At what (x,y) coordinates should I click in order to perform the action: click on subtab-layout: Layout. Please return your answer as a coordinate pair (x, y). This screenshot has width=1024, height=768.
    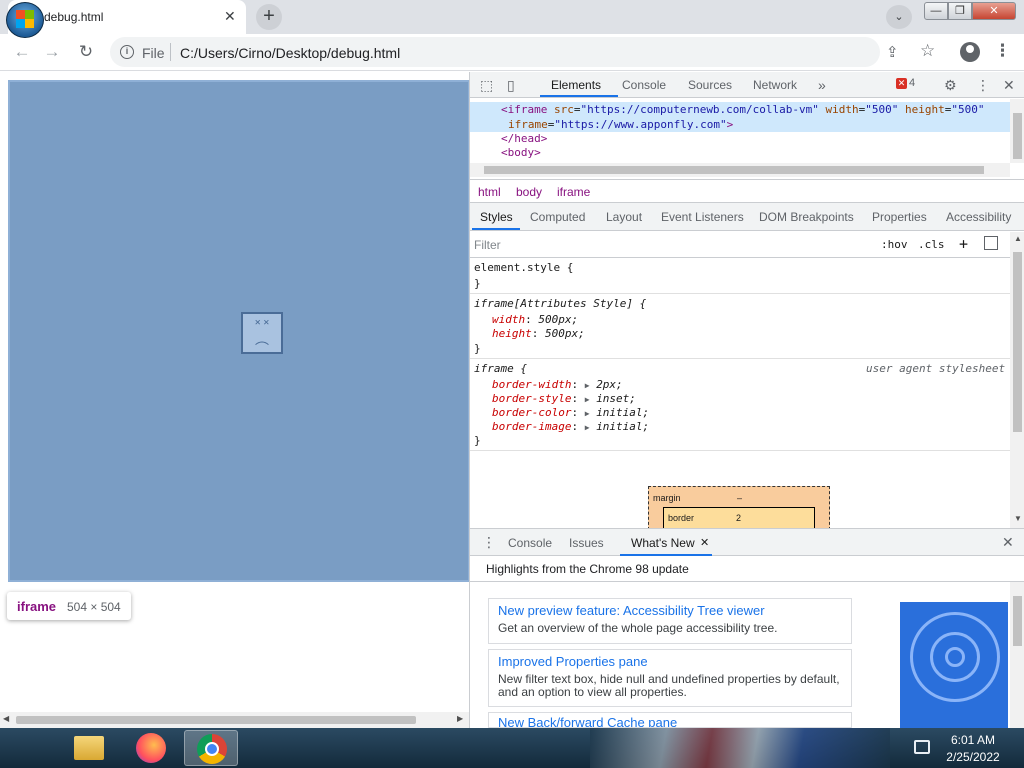
    Looking at the image, I should click on (624, 217).